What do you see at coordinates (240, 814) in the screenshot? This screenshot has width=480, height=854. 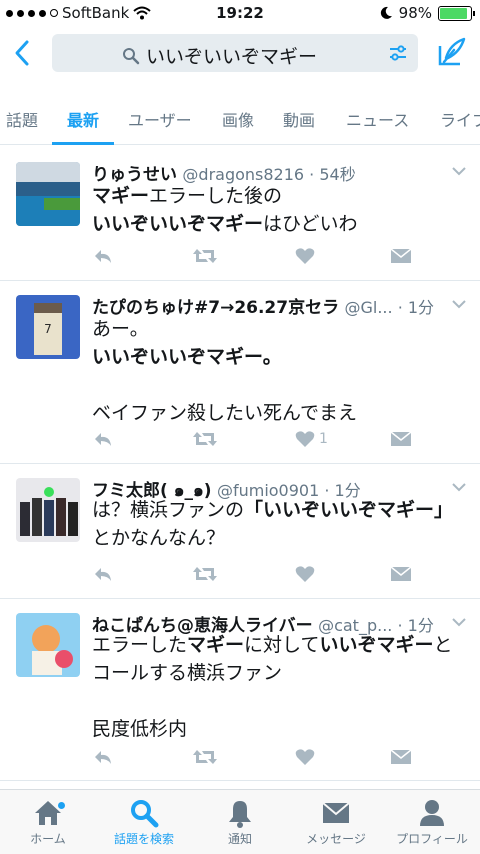 I see `bell-icon` at bounding box center [240, 814].